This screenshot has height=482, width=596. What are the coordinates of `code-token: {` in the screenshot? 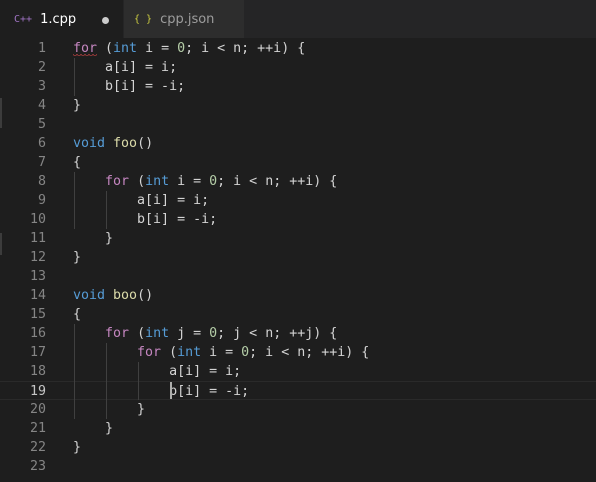 It's located at (77, 314).